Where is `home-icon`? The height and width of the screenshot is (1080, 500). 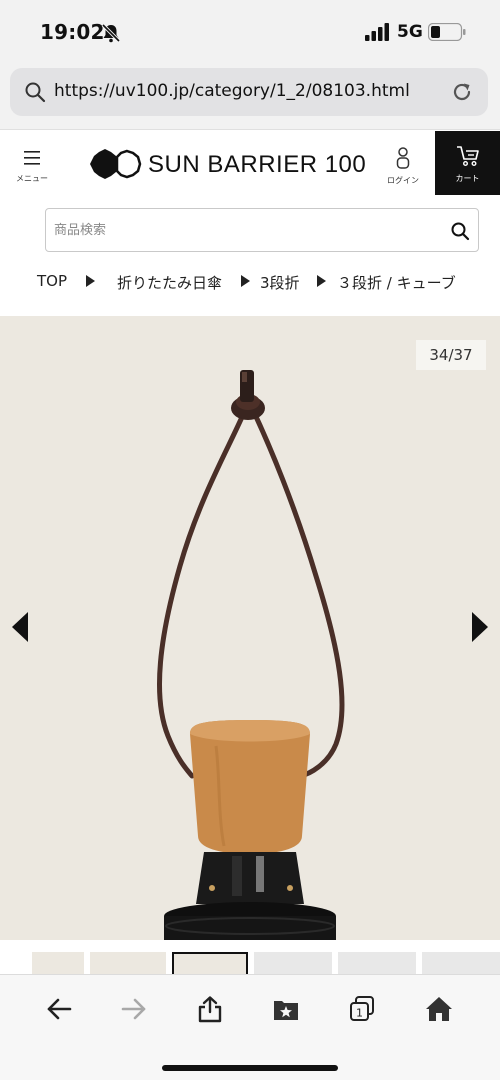 home-icon is located at coordinates (439, 1009).